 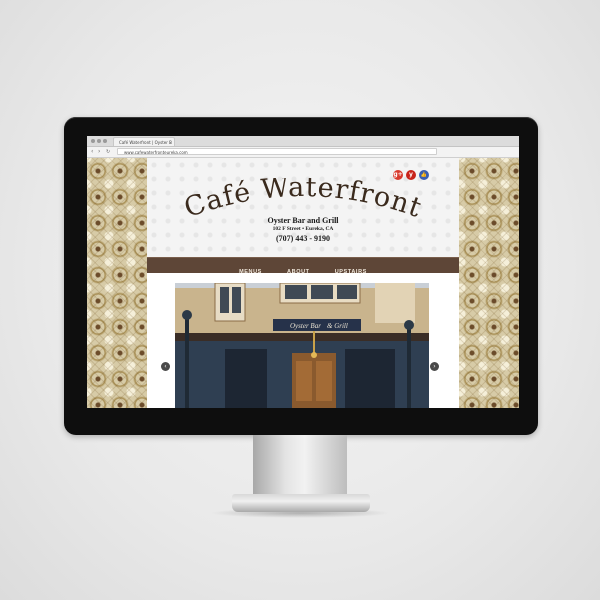 What do you see at coordinates (303, 165) in the screenshot?
I see `toolbar: ‹ › ↻ www.cafewaterfronteureka.com` at bounding box center [303, 165].